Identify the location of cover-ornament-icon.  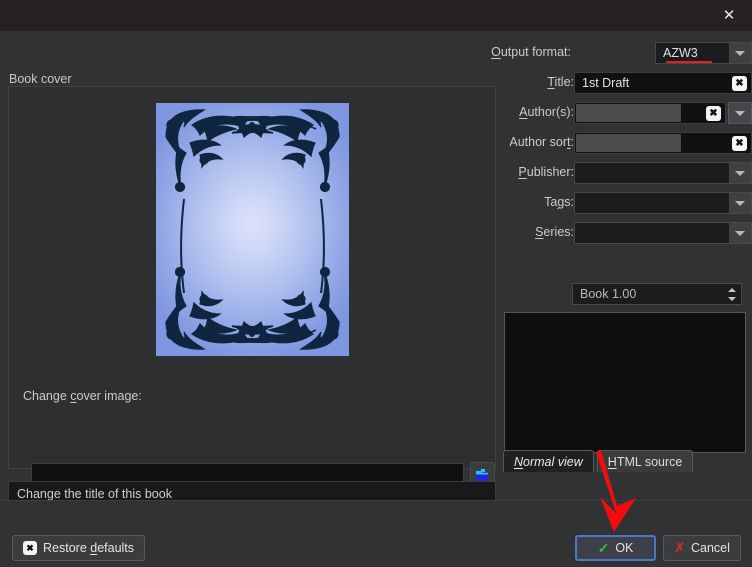
(252, 229).